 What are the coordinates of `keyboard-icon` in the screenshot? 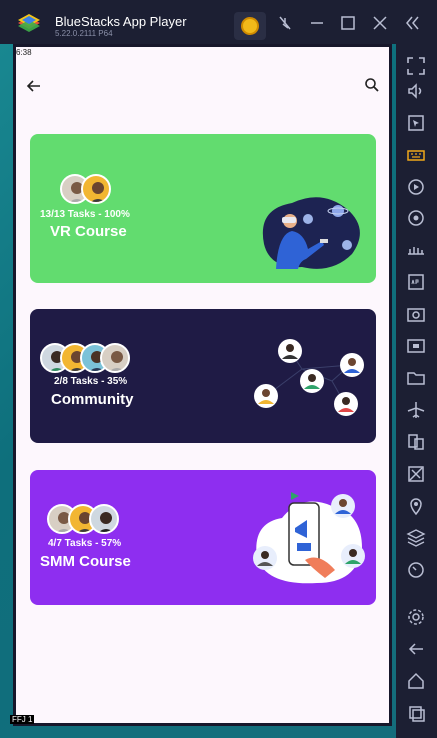 It's located at (416, 155).